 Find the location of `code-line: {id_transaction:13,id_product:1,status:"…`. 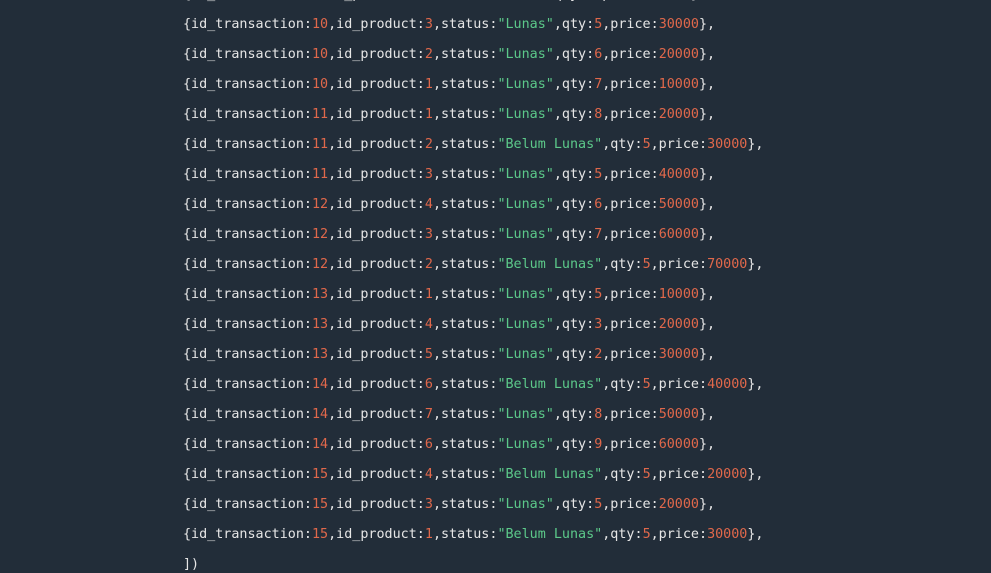

code-line: {id_transaction:13,id_product:1,status:"… is located at coordinates (449, 294).